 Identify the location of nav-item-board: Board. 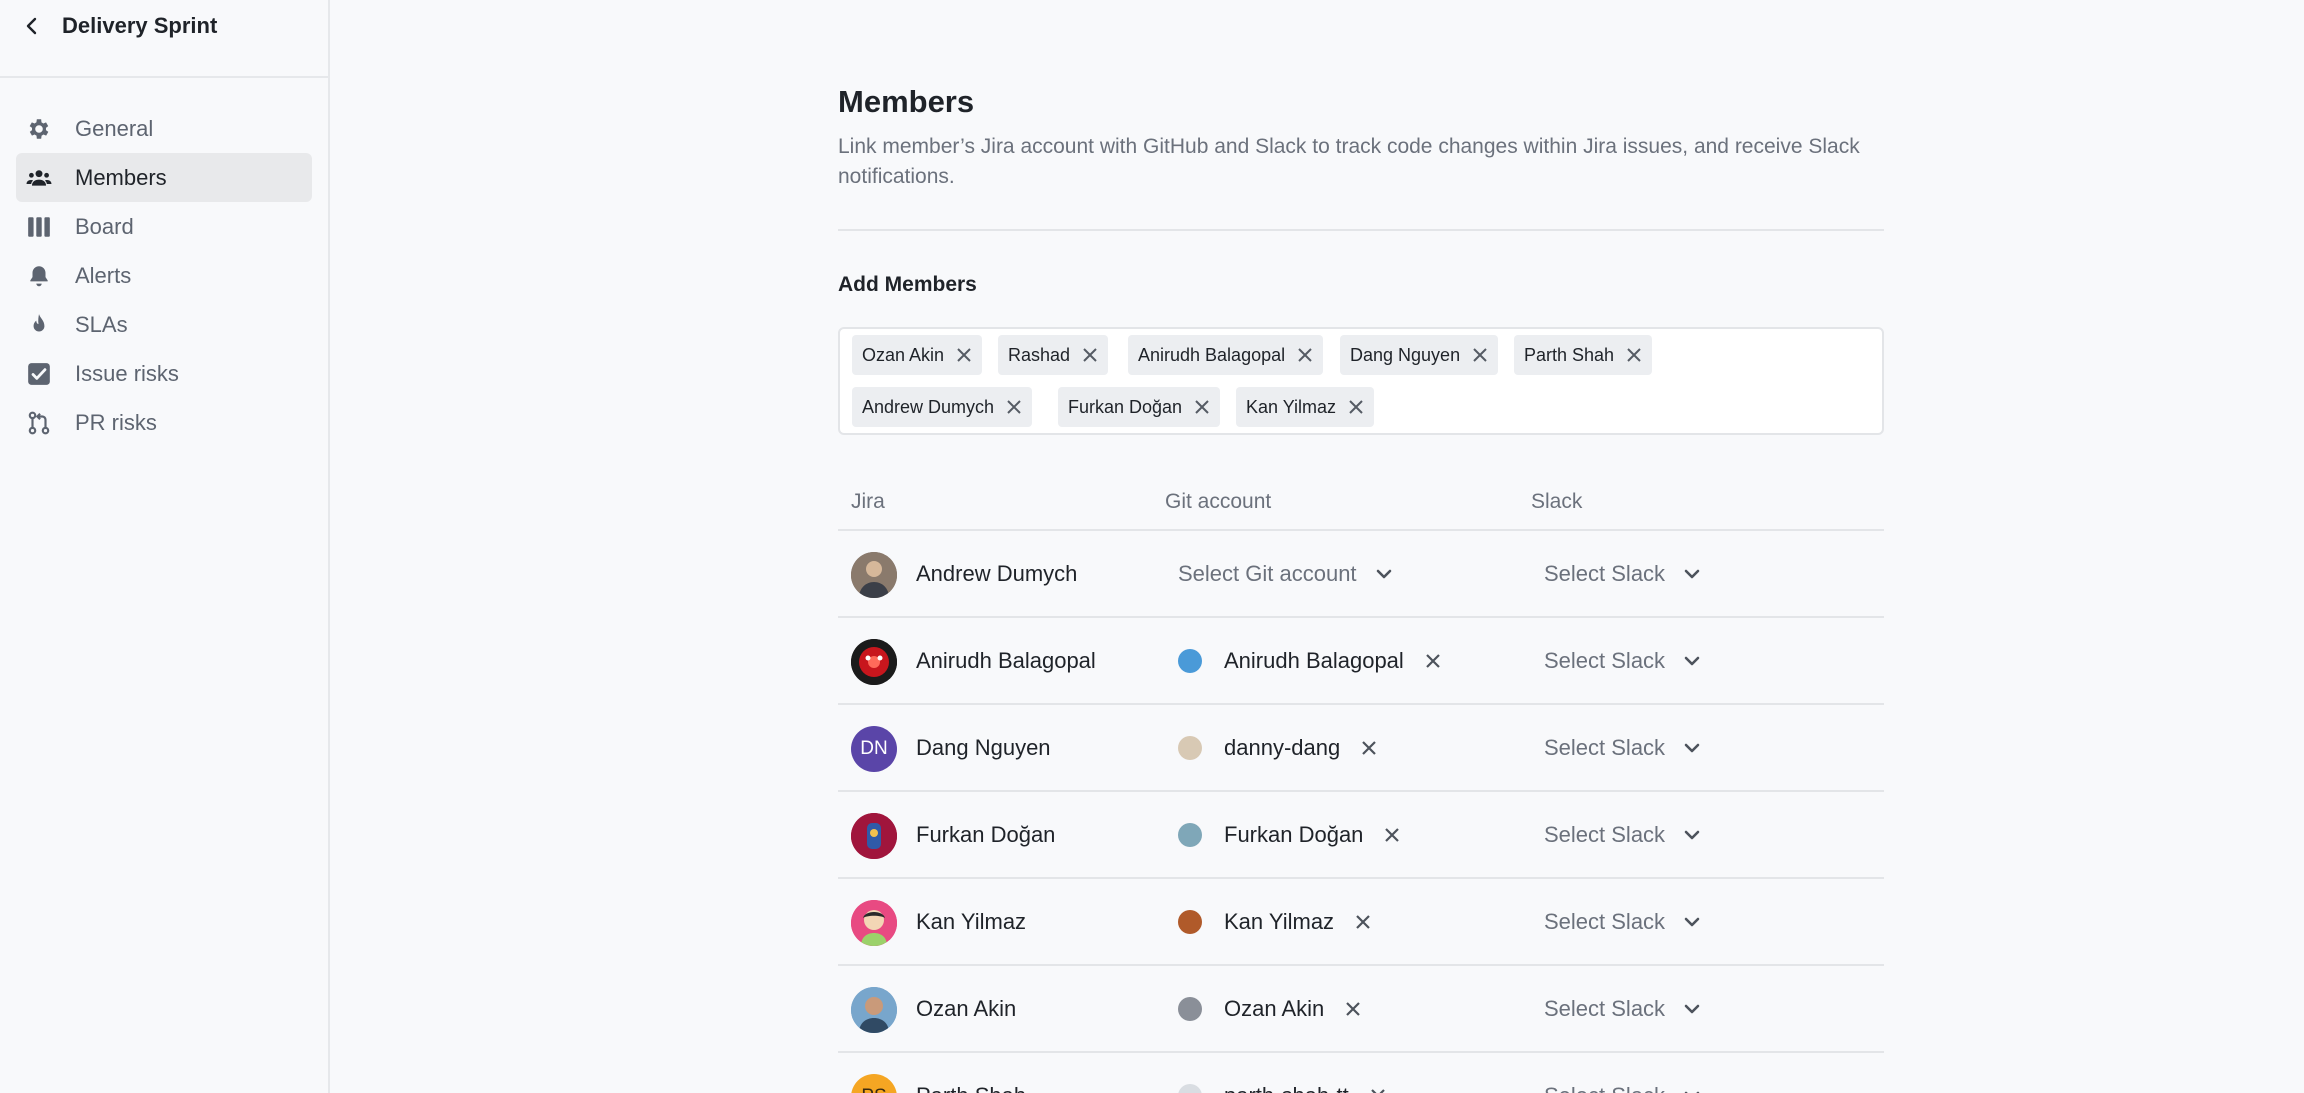
(164, 226).